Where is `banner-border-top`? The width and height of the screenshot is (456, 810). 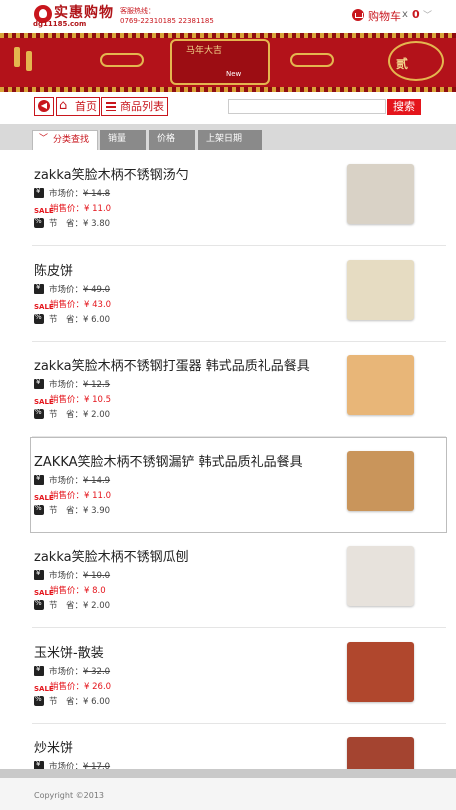
banner-border-top is located at coordinates (228, 35).